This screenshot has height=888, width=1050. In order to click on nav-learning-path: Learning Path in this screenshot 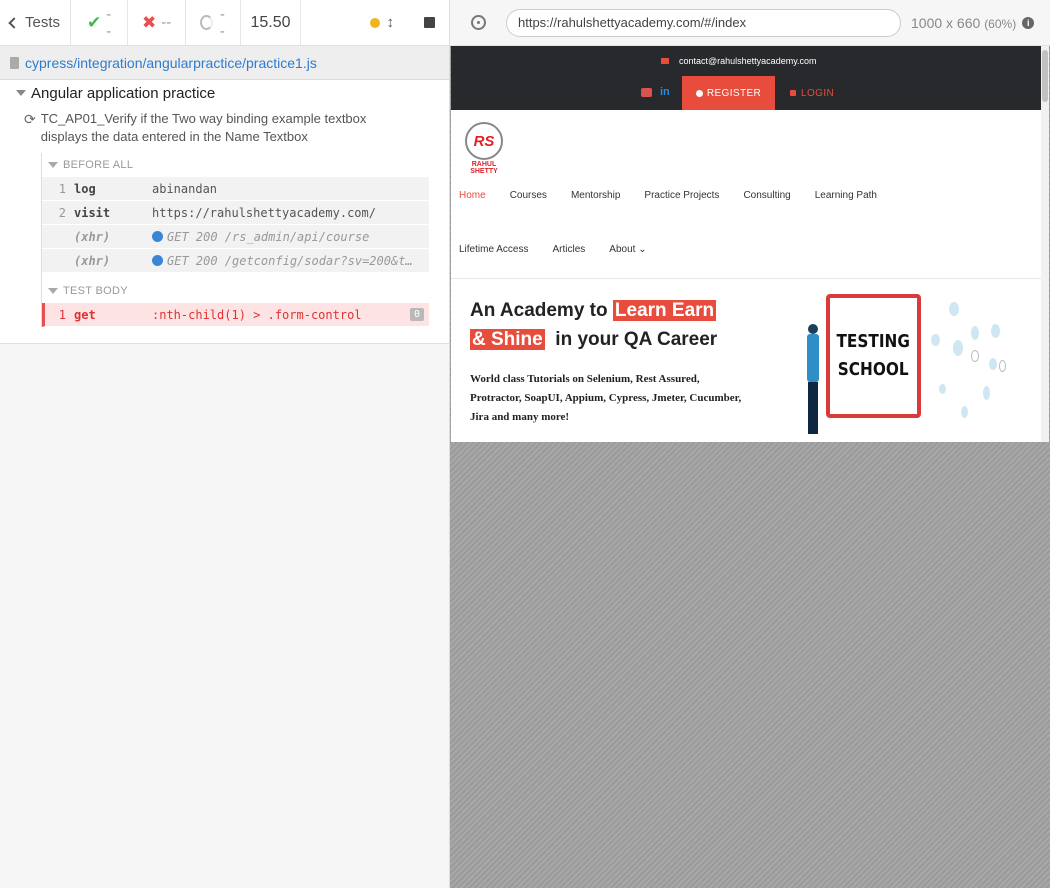, I will do `click(846, 195)`.